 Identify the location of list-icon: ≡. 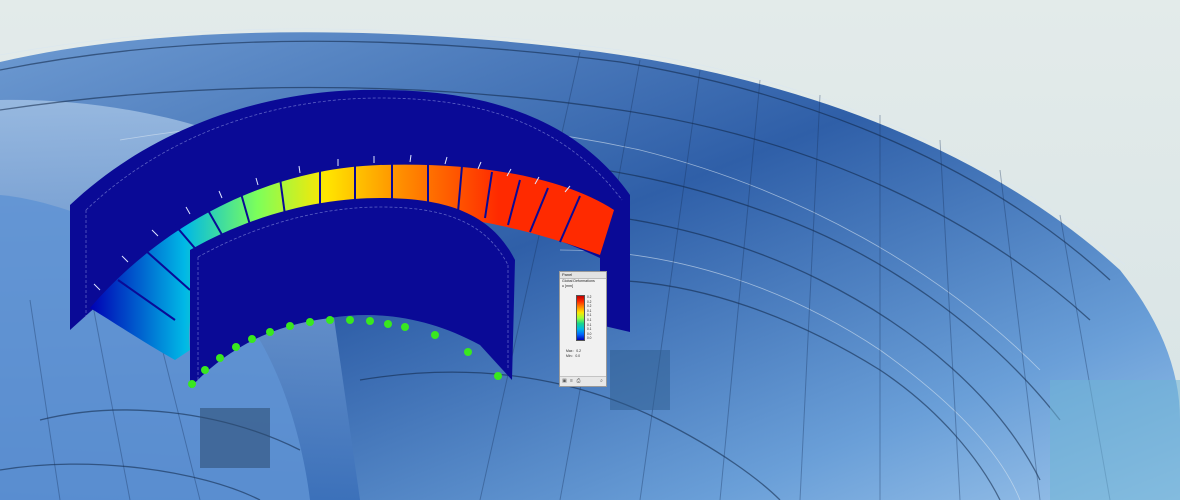
(571, 381).